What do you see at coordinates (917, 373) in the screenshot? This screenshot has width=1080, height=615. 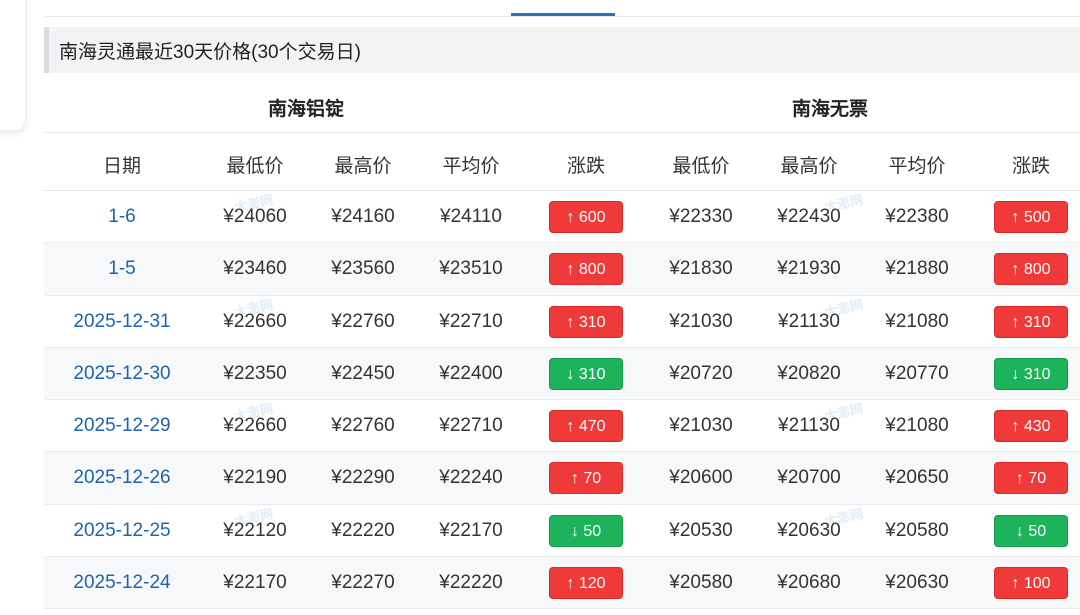 I see `no-invoice-avg-price: ¥20770` at bounding box center [917, 373].